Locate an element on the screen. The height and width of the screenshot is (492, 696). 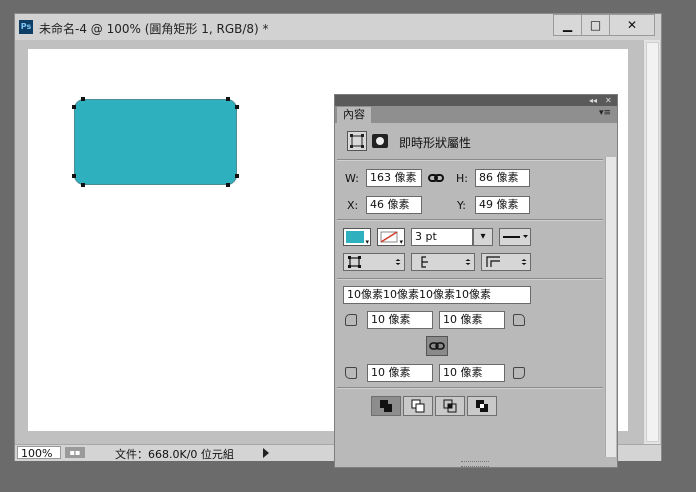
mask-icon is located at coordinates (380, 141).